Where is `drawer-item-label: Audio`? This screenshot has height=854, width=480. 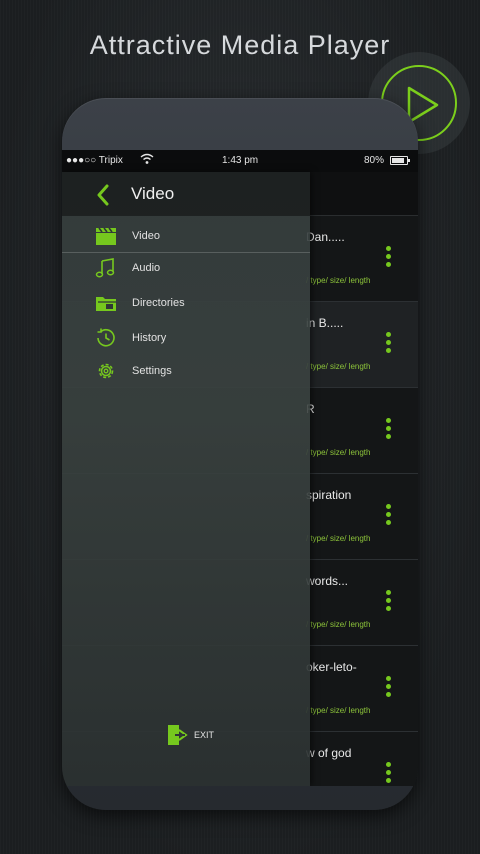 drawer-item-label: Audio is located at coordinates (146, 268).